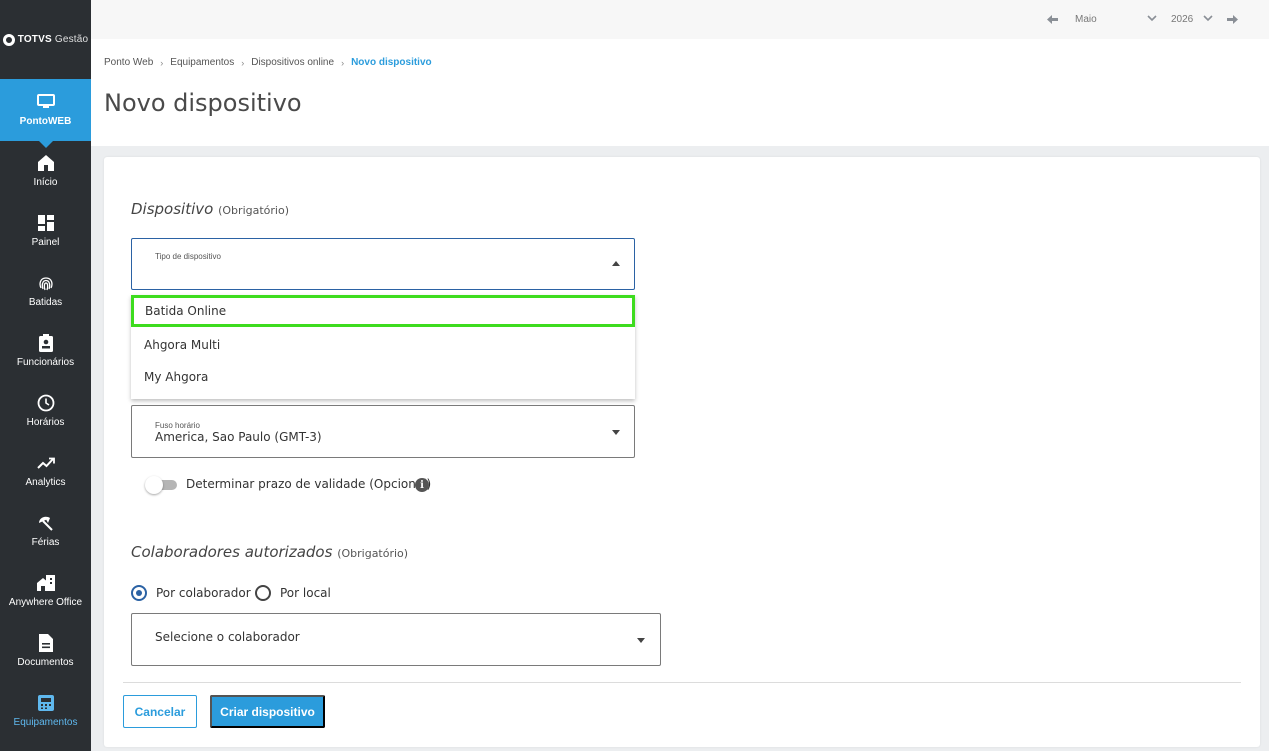 The width and height of the screenshot is (1269, 751). I want to click on radio-by-location-label: Por local, so click(305, 593).